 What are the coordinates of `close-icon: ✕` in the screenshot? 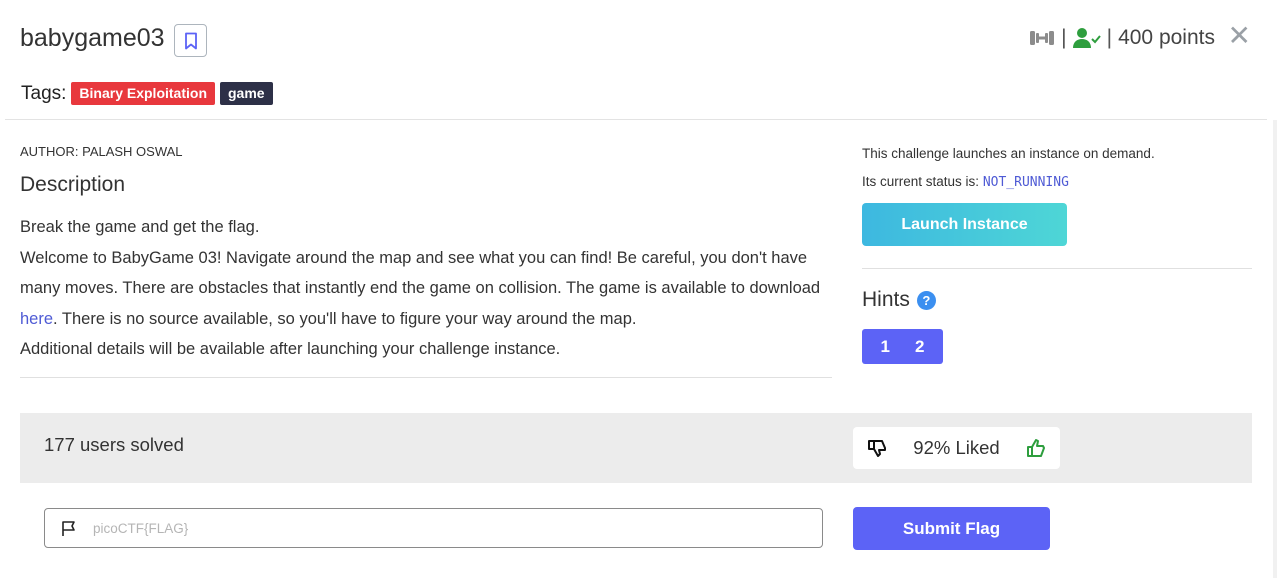 It's located at (1239, 36).